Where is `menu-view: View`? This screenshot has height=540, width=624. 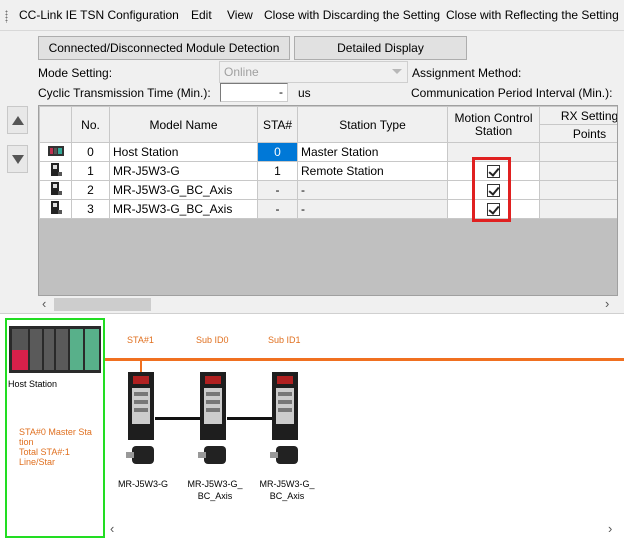 menu-view: View is located at coordinates (240, 15).